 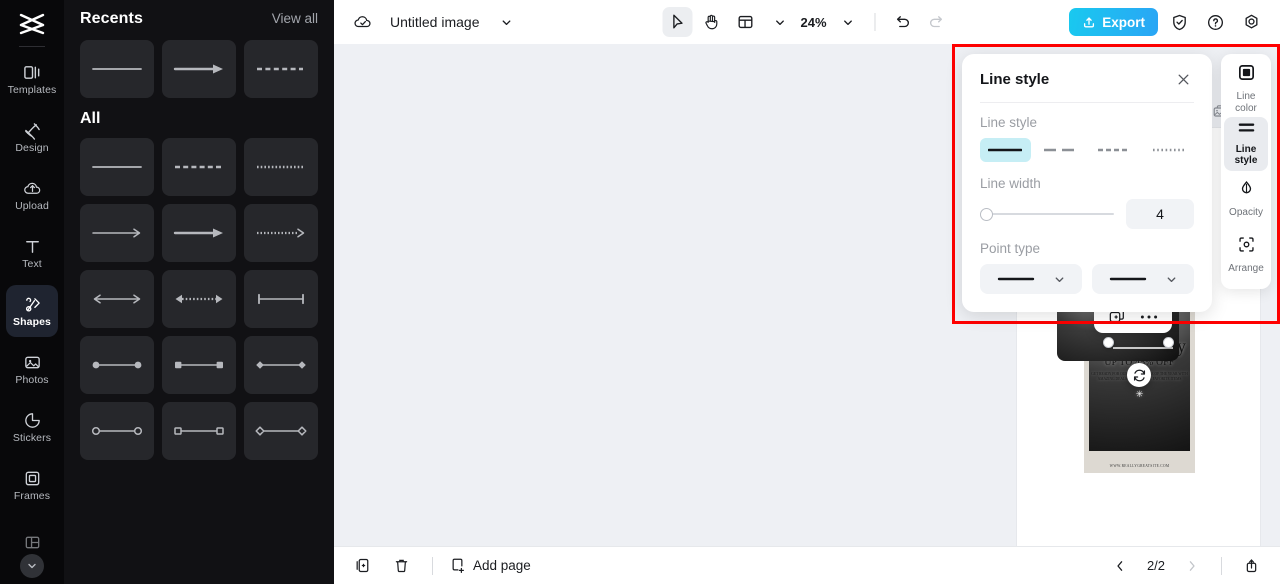 I want to click on rail-item-line-color: Line color, so click(x=1246, y=88).